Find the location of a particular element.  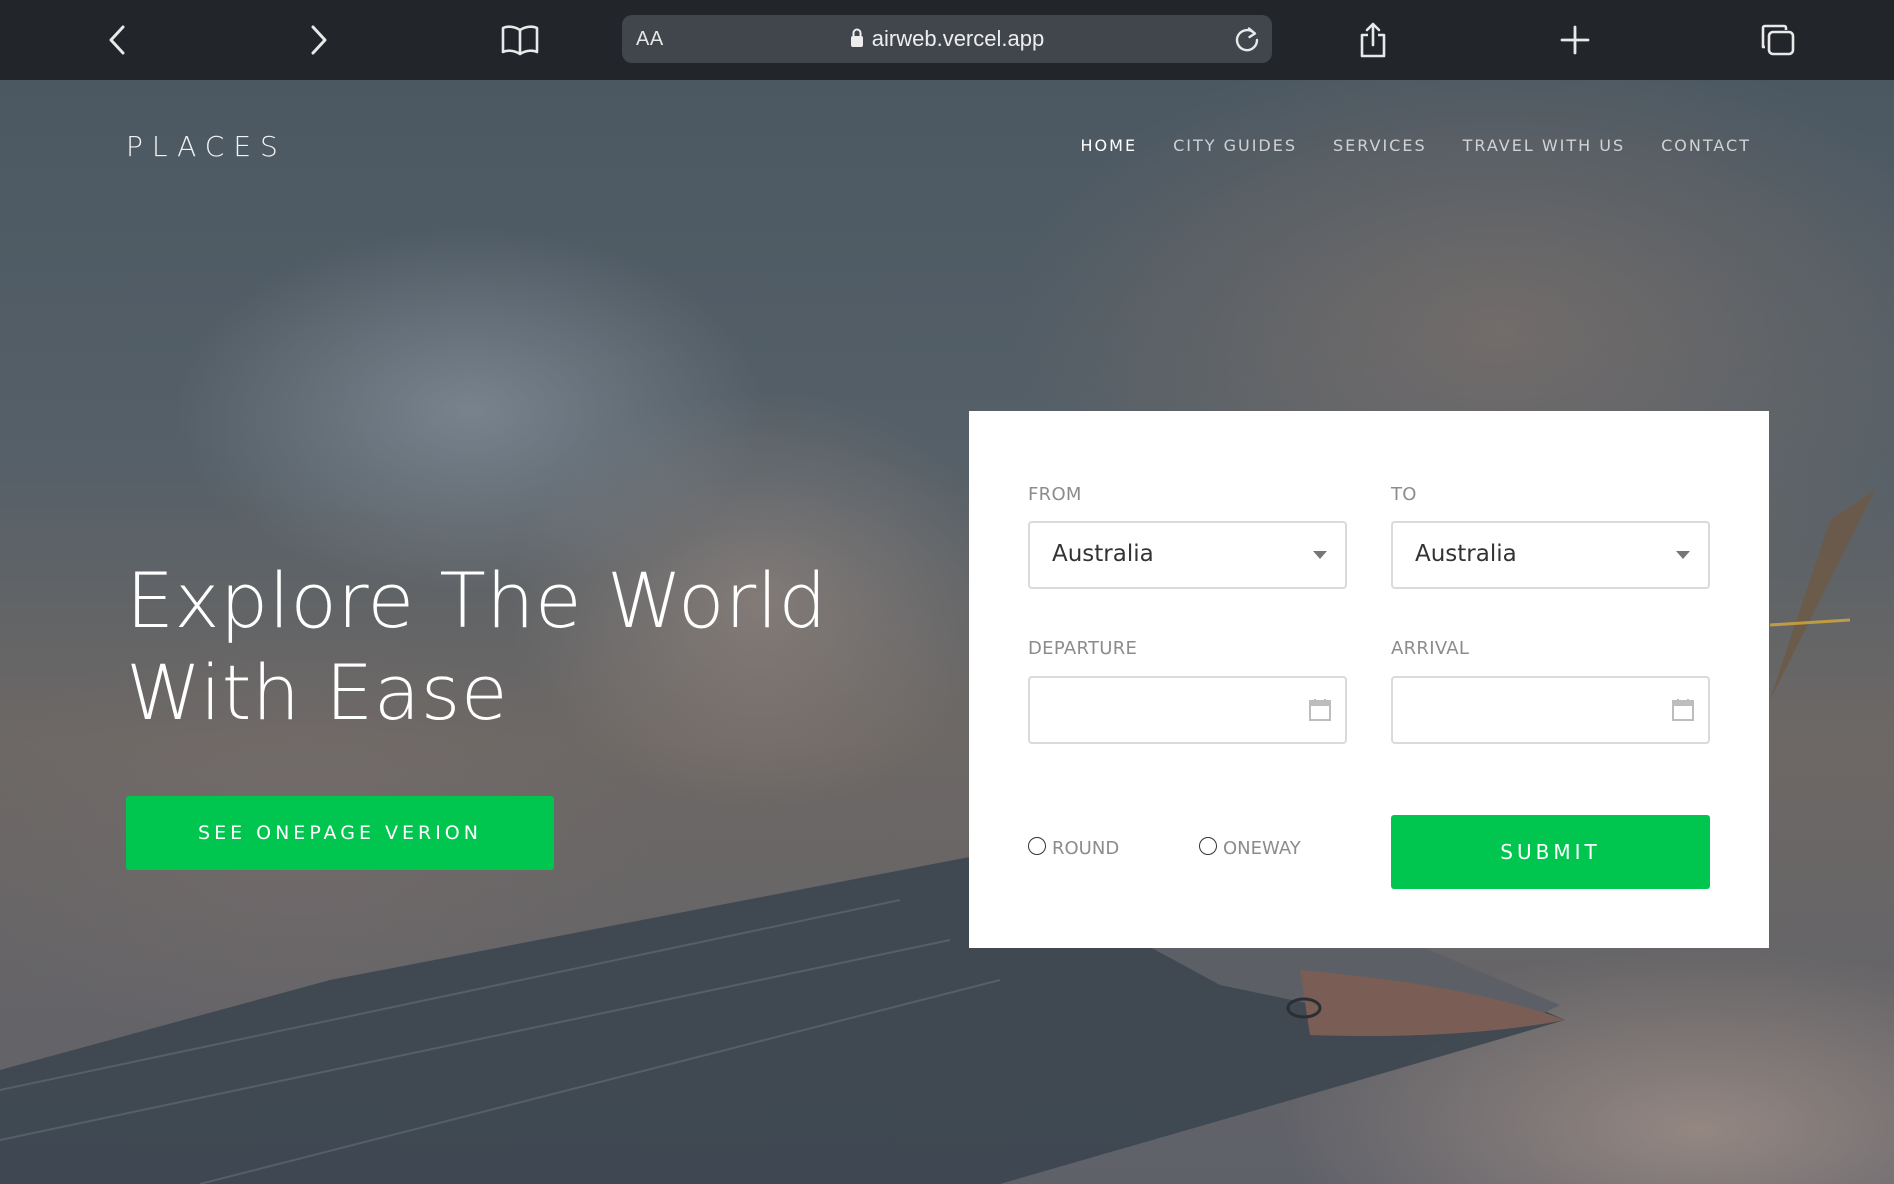

hero-headline: Explore The World With Ease is located at coordinates (476, 647).